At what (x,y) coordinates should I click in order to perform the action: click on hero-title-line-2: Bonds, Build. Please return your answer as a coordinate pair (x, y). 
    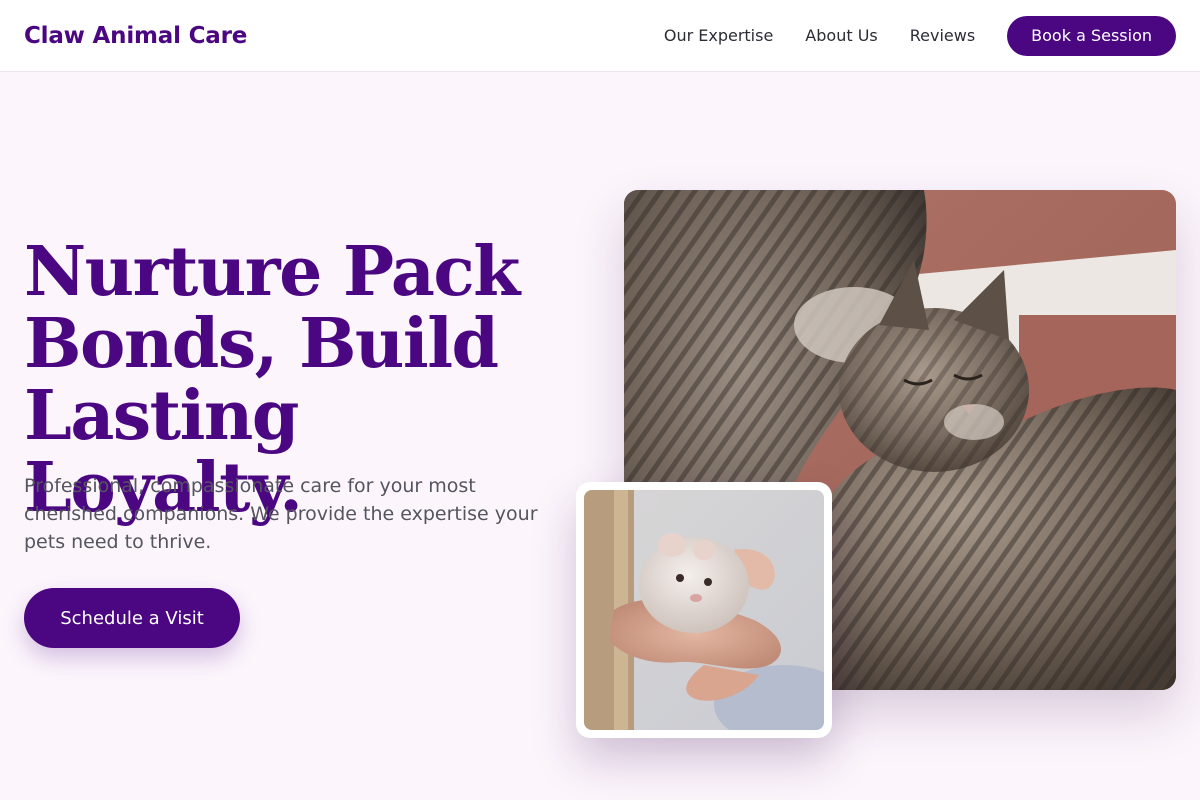
    Looking at the image, I should click on (261, 344).